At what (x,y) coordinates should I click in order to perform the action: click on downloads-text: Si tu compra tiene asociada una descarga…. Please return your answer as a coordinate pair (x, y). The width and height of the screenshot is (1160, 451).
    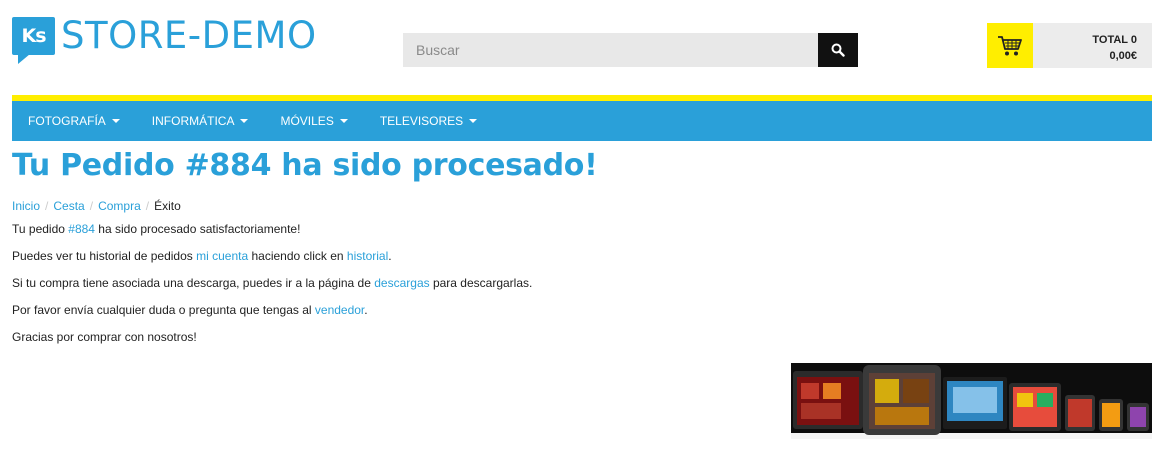
    Looking at the image, I should click on (272, 283).